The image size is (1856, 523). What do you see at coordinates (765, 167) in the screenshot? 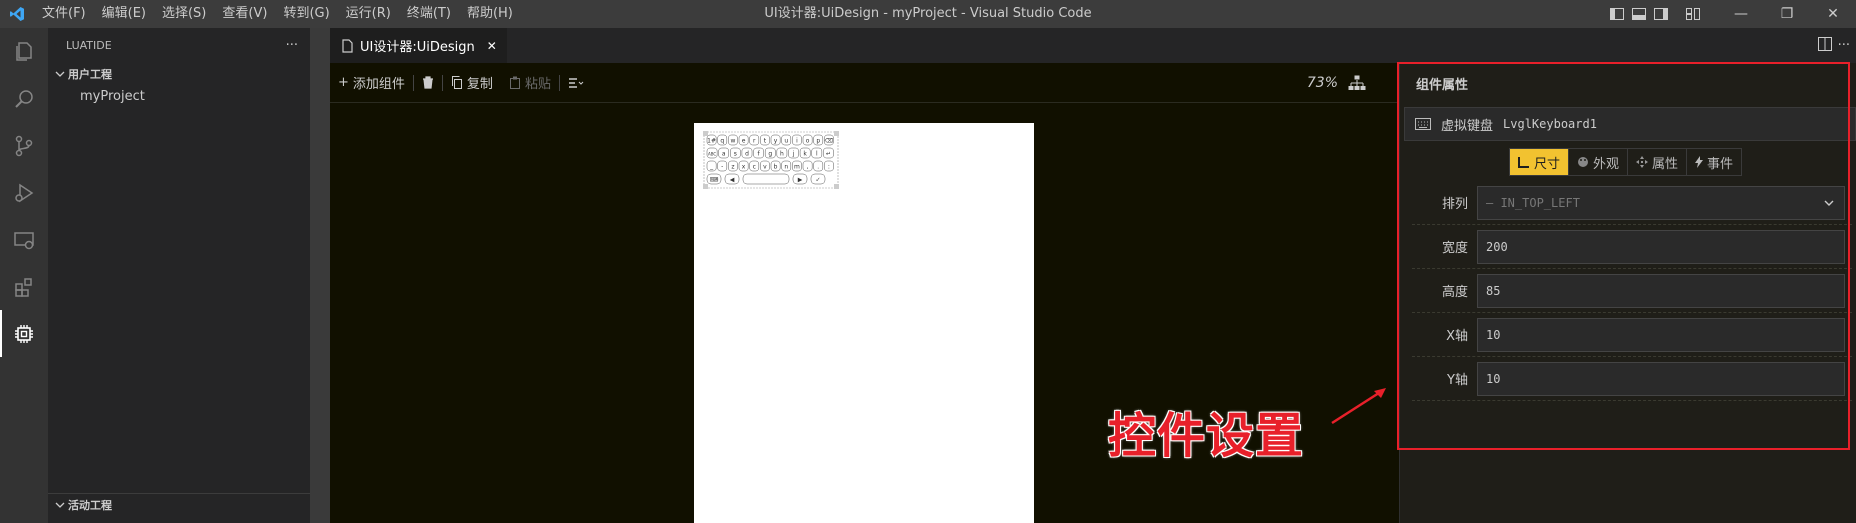
I see `keyboard-key-label: v` at bounding box center [765, 167].